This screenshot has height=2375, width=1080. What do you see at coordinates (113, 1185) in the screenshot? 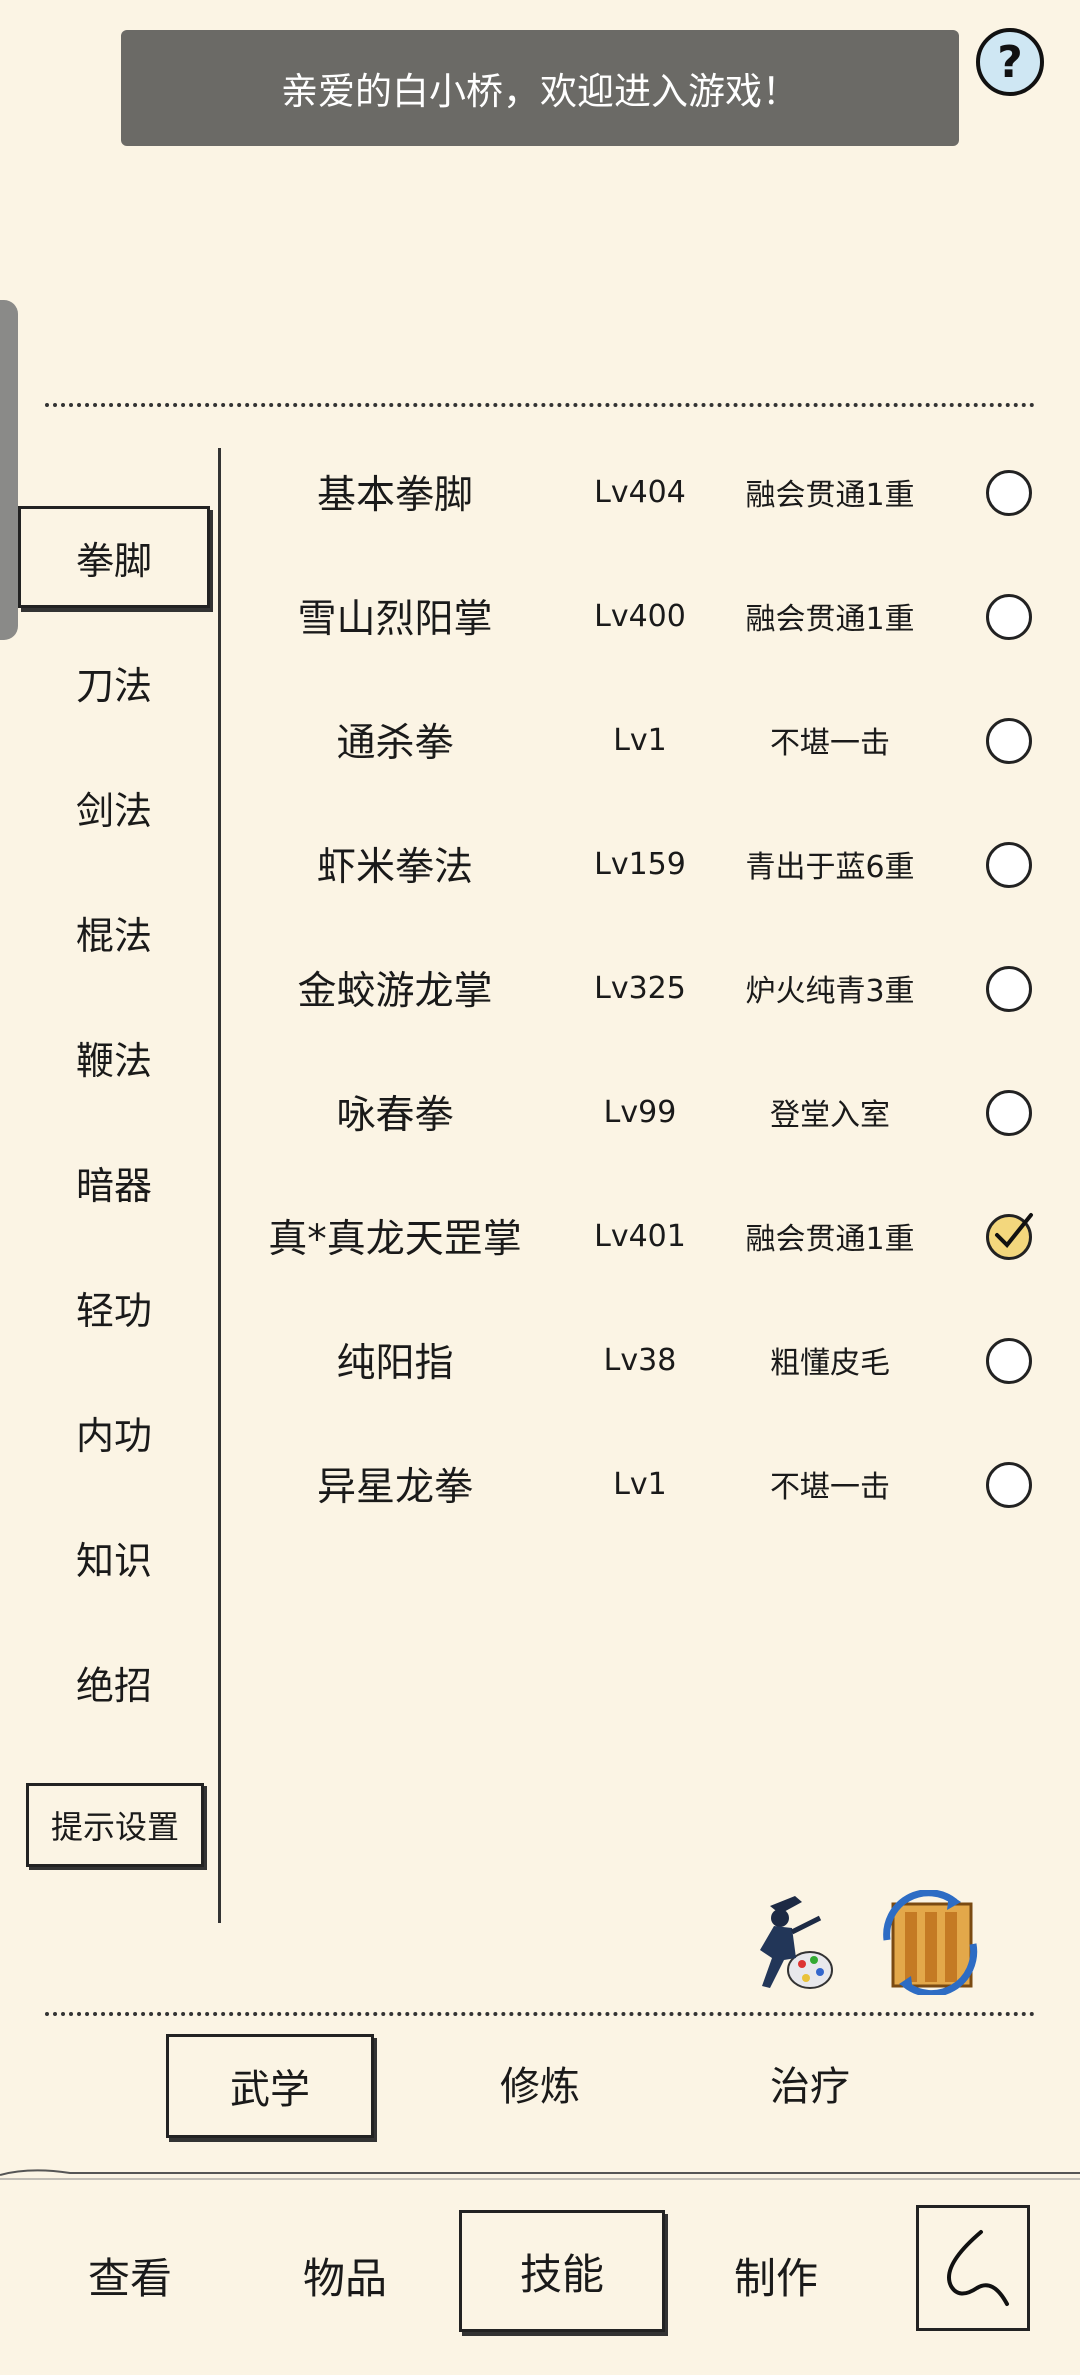
I see `category-label: 暗器` at bounding box center [113, 1185].